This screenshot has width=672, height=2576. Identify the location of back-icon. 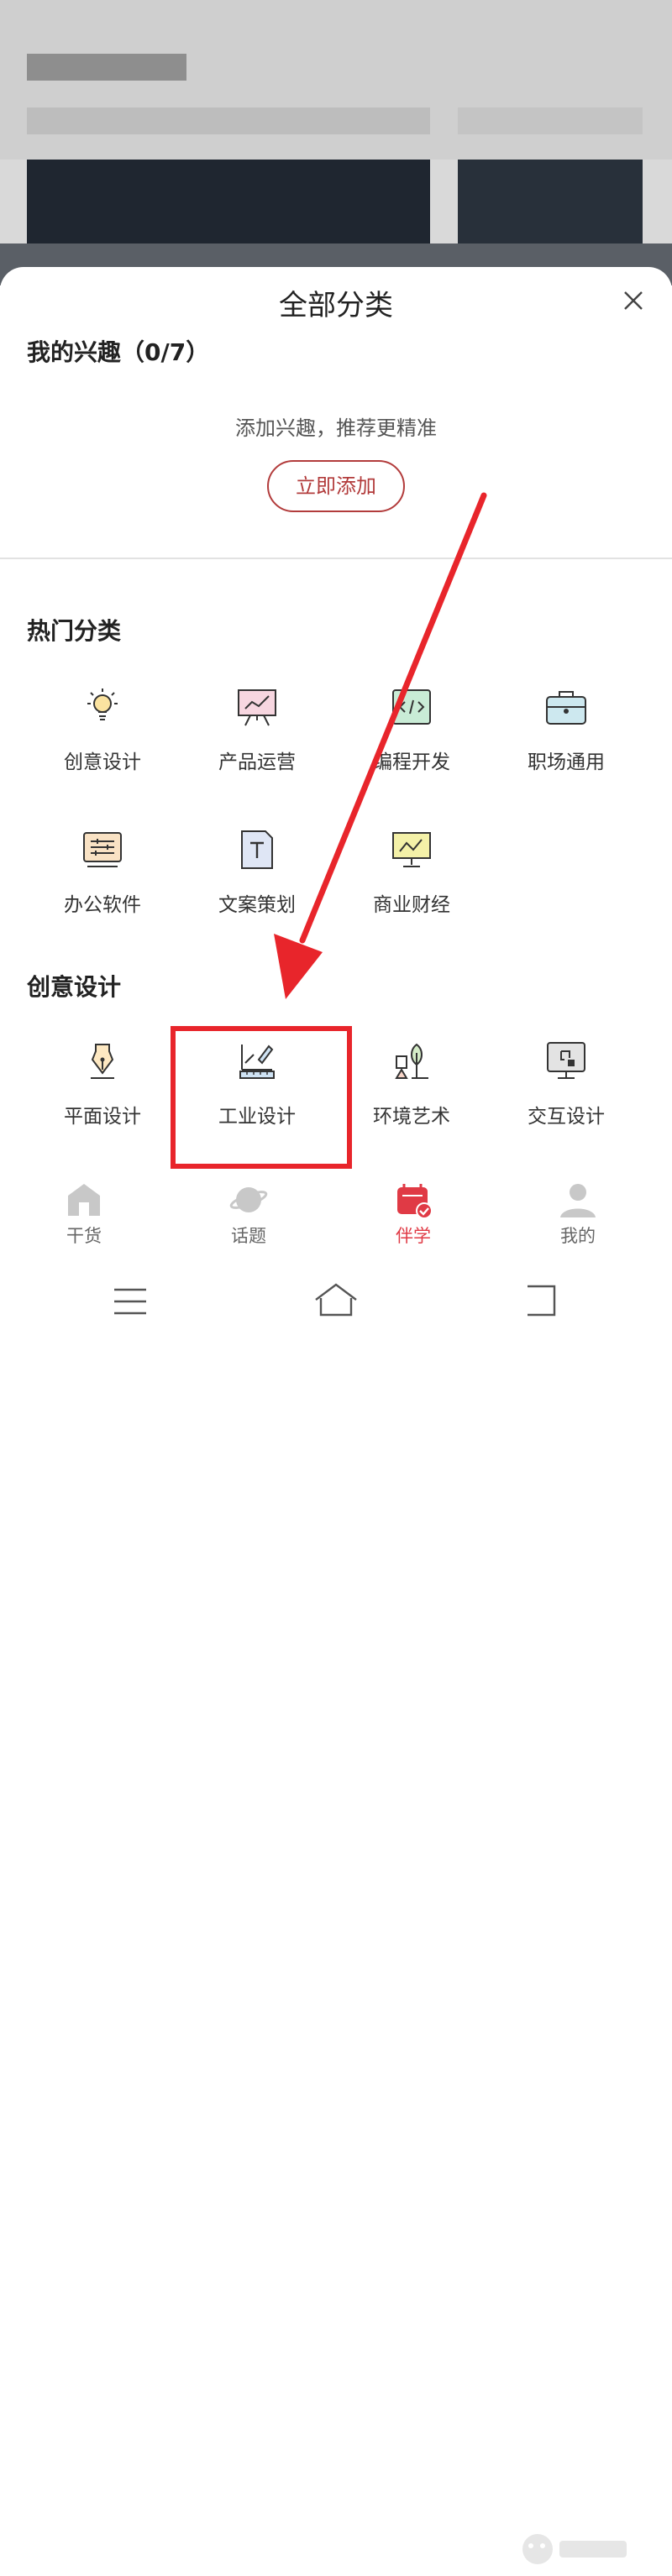
(541, 1301).